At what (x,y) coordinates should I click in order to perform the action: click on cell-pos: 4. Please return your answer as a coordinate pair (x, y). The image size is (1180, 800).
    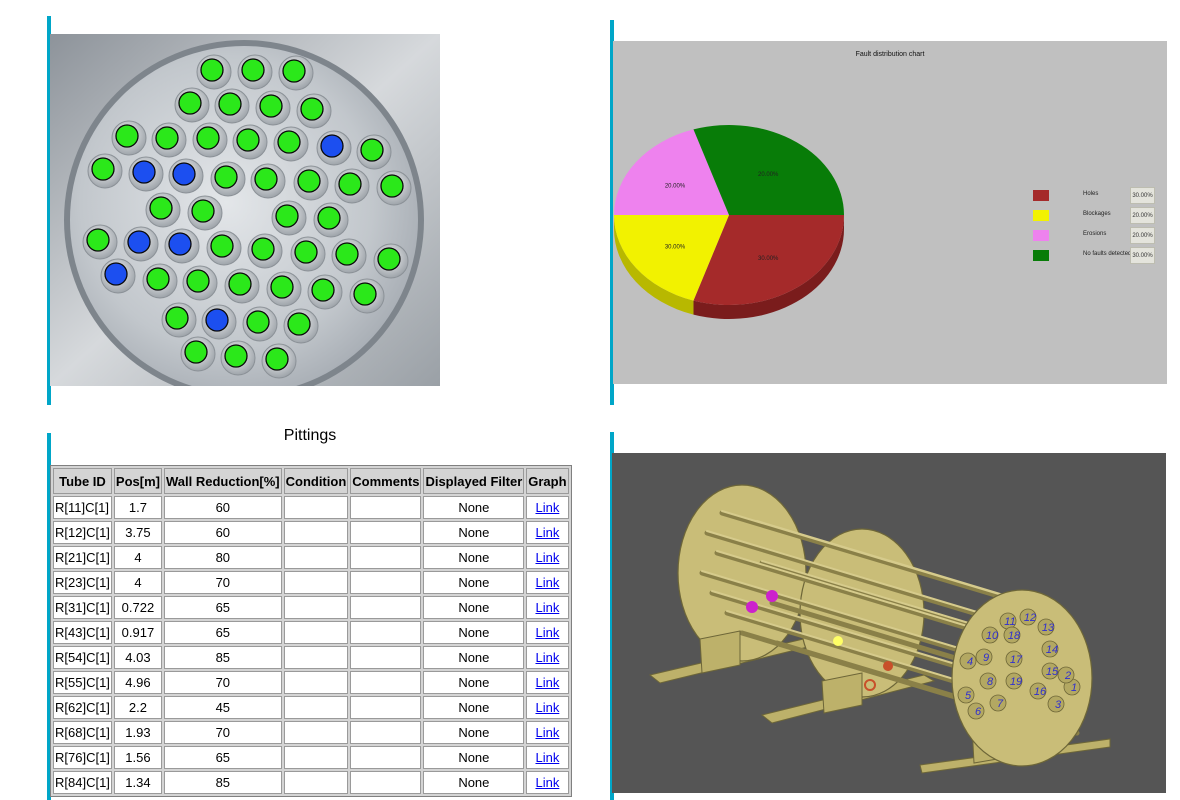
    Looking at the image, I should click on (137, 557).